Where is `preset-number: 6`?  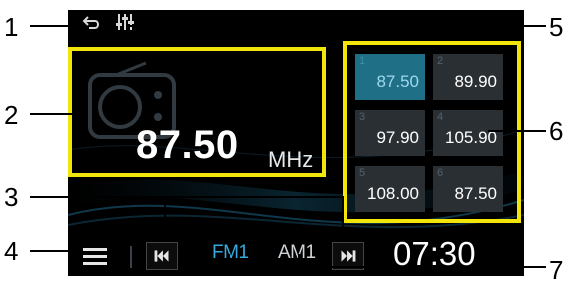
preset-number: 6 is located at coordinates (440, 173).